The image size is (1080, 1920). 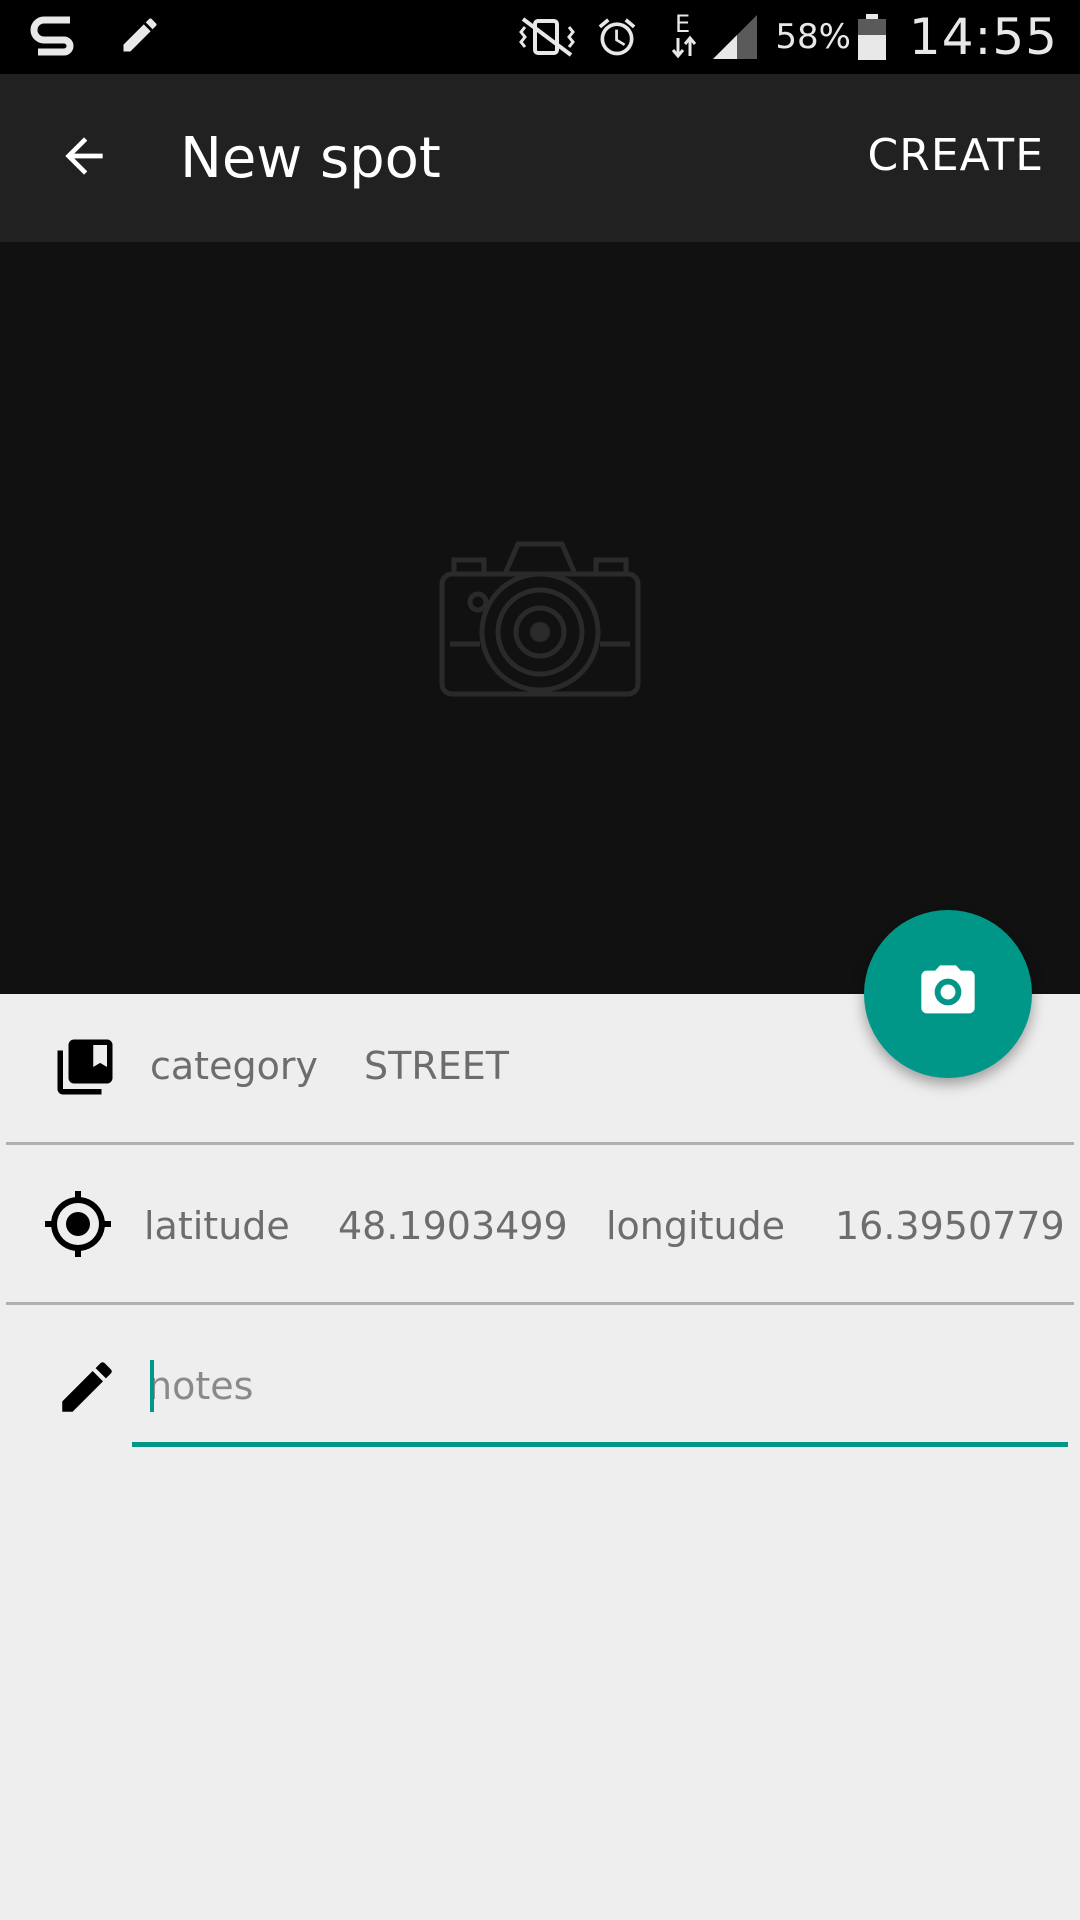 What do you see at coordinates (540, 1070) in the screenshot?
I see `category-row: category STREET` at bounding box center [540, 1070].